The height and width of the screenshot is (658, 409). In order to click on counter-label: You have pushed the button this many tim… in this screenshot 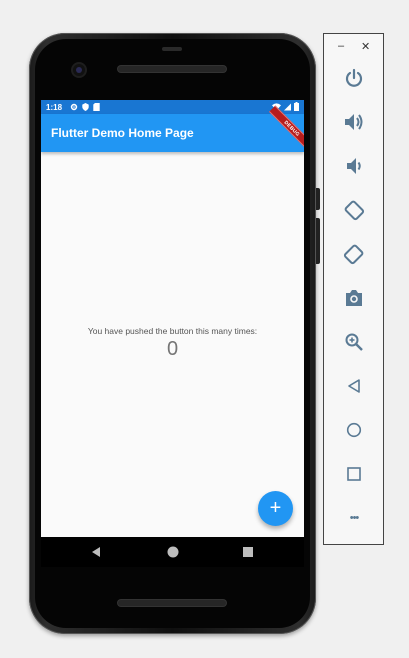, I will do `click(172, 331)`.